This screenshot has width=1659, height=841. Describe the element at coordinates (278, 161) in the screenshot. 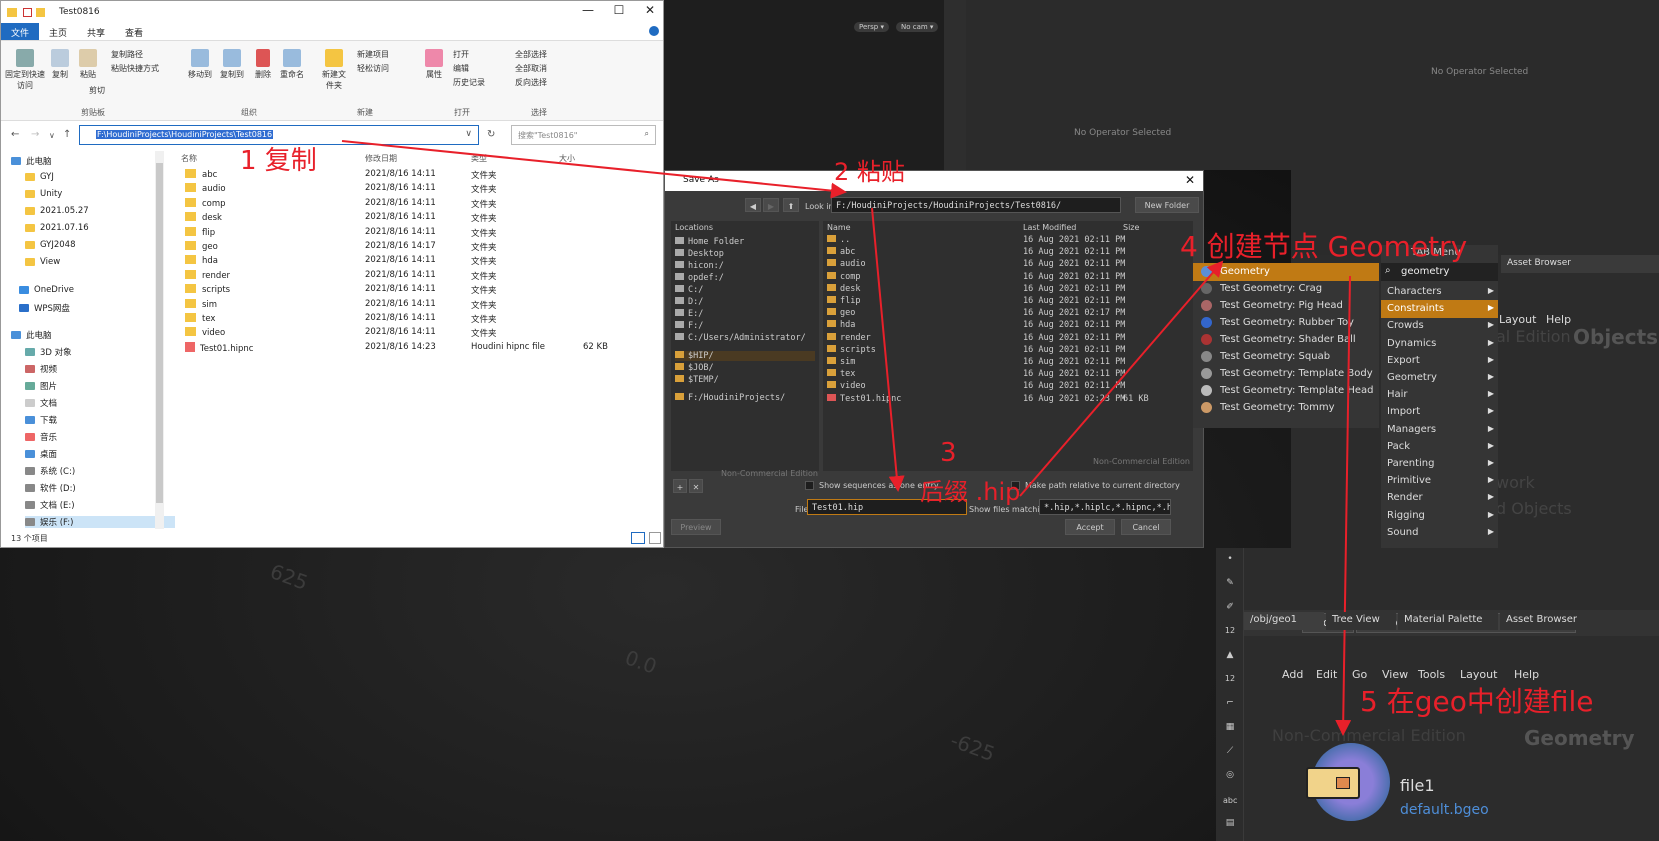

I see `step1-annotation: 1 复制` at that location.